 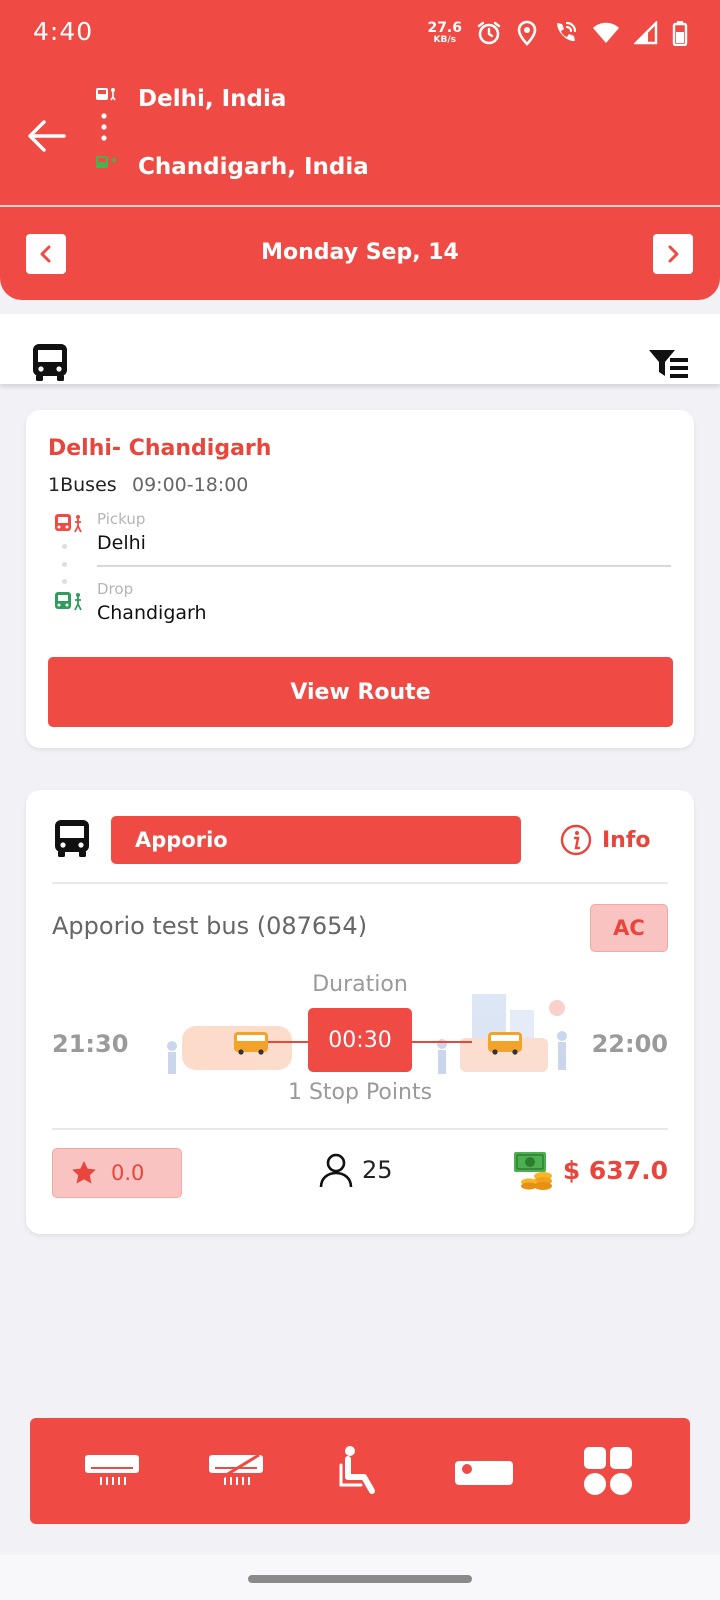 I want to click on user-icon, so click(x=336, y=1170).